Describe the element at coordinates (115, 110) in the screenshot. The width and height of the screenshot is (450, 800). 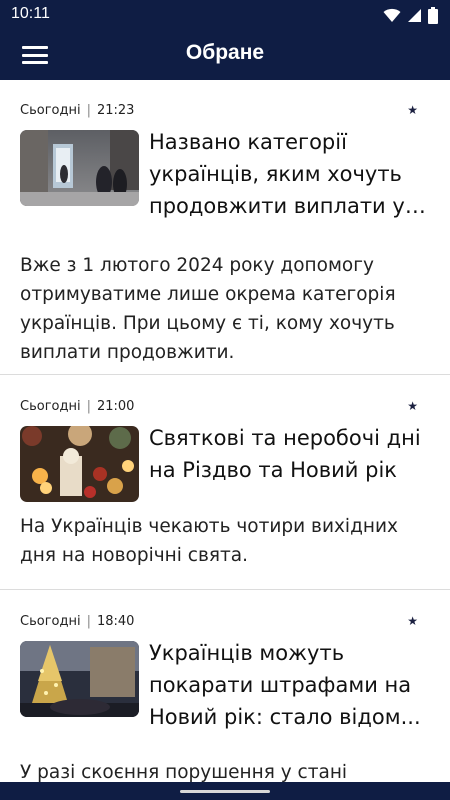
I see `article-time: 21:23` at that location.